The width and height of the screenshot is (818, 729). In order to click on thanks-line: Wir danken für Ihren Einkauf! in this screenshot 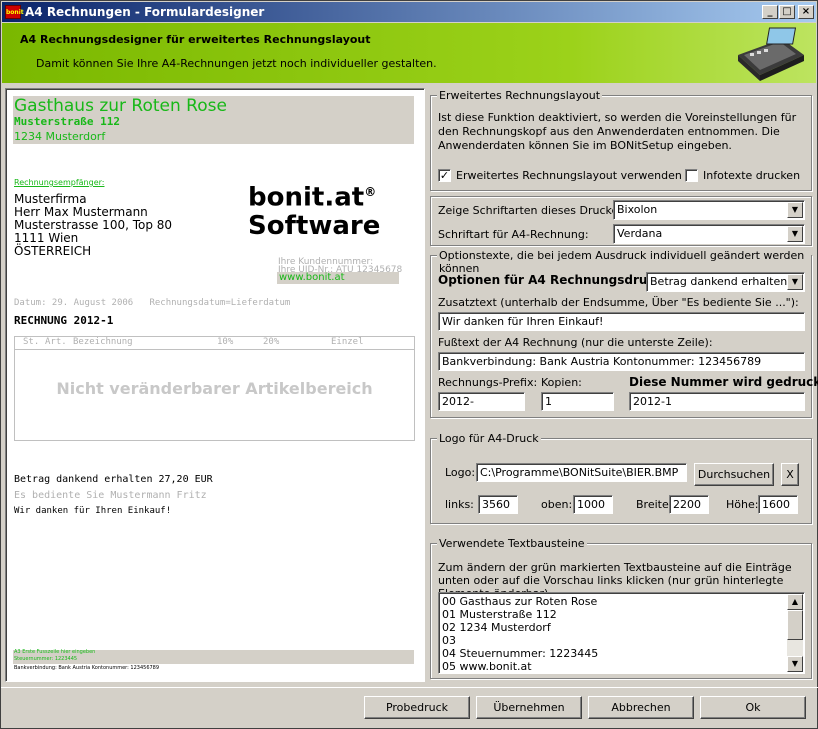, I will do `click(93, 511)`.